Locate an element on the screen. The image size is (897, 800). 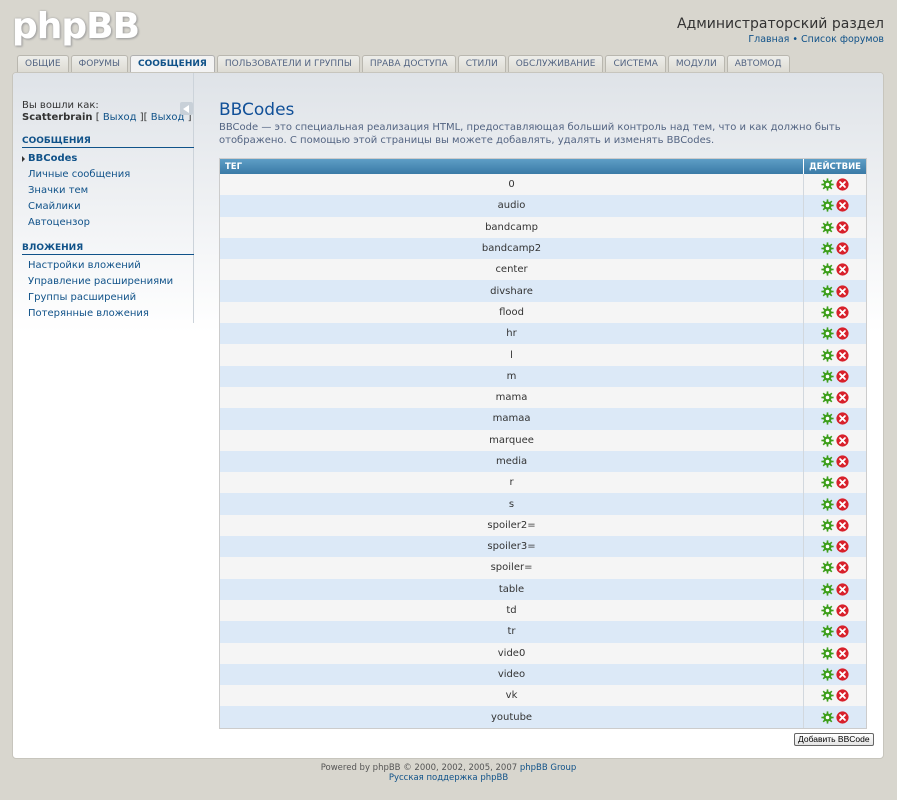
add-bbcode-button: Добавить BBCode is located at coordinates (834, 739).